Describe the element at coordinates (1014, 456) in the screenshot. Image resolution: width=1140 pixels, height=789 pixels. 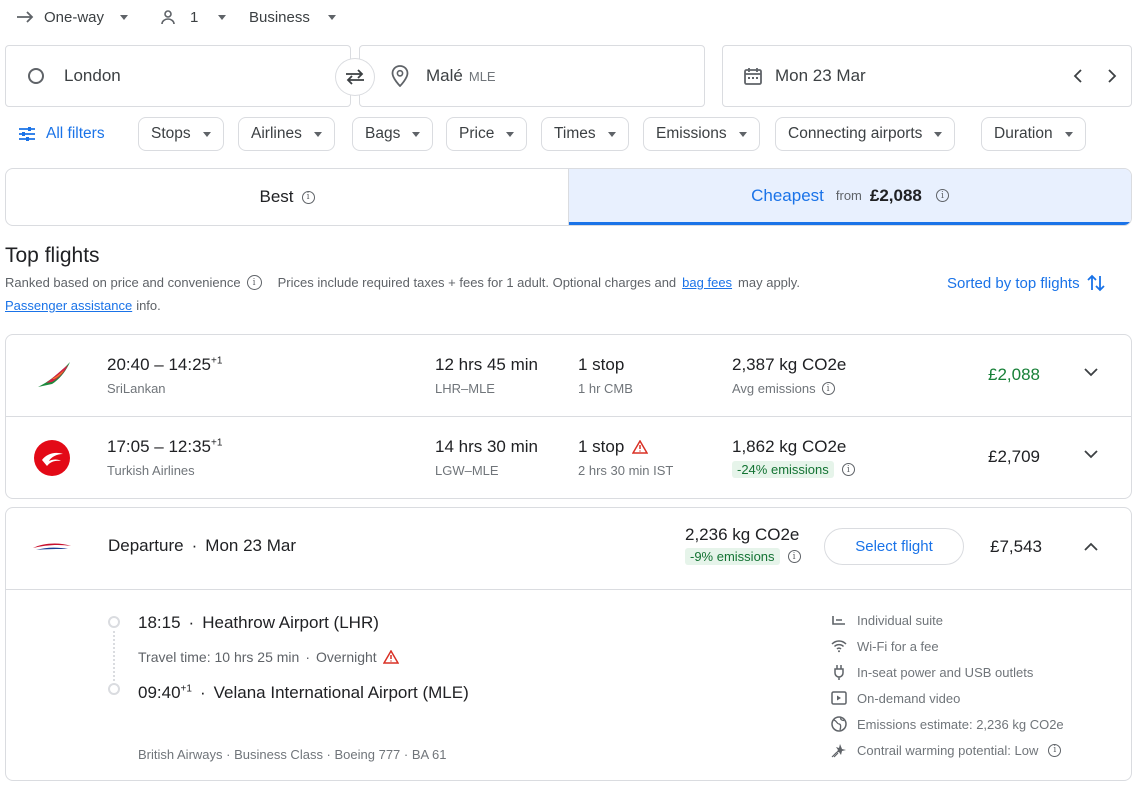
I see `price: £2,709` at that location.